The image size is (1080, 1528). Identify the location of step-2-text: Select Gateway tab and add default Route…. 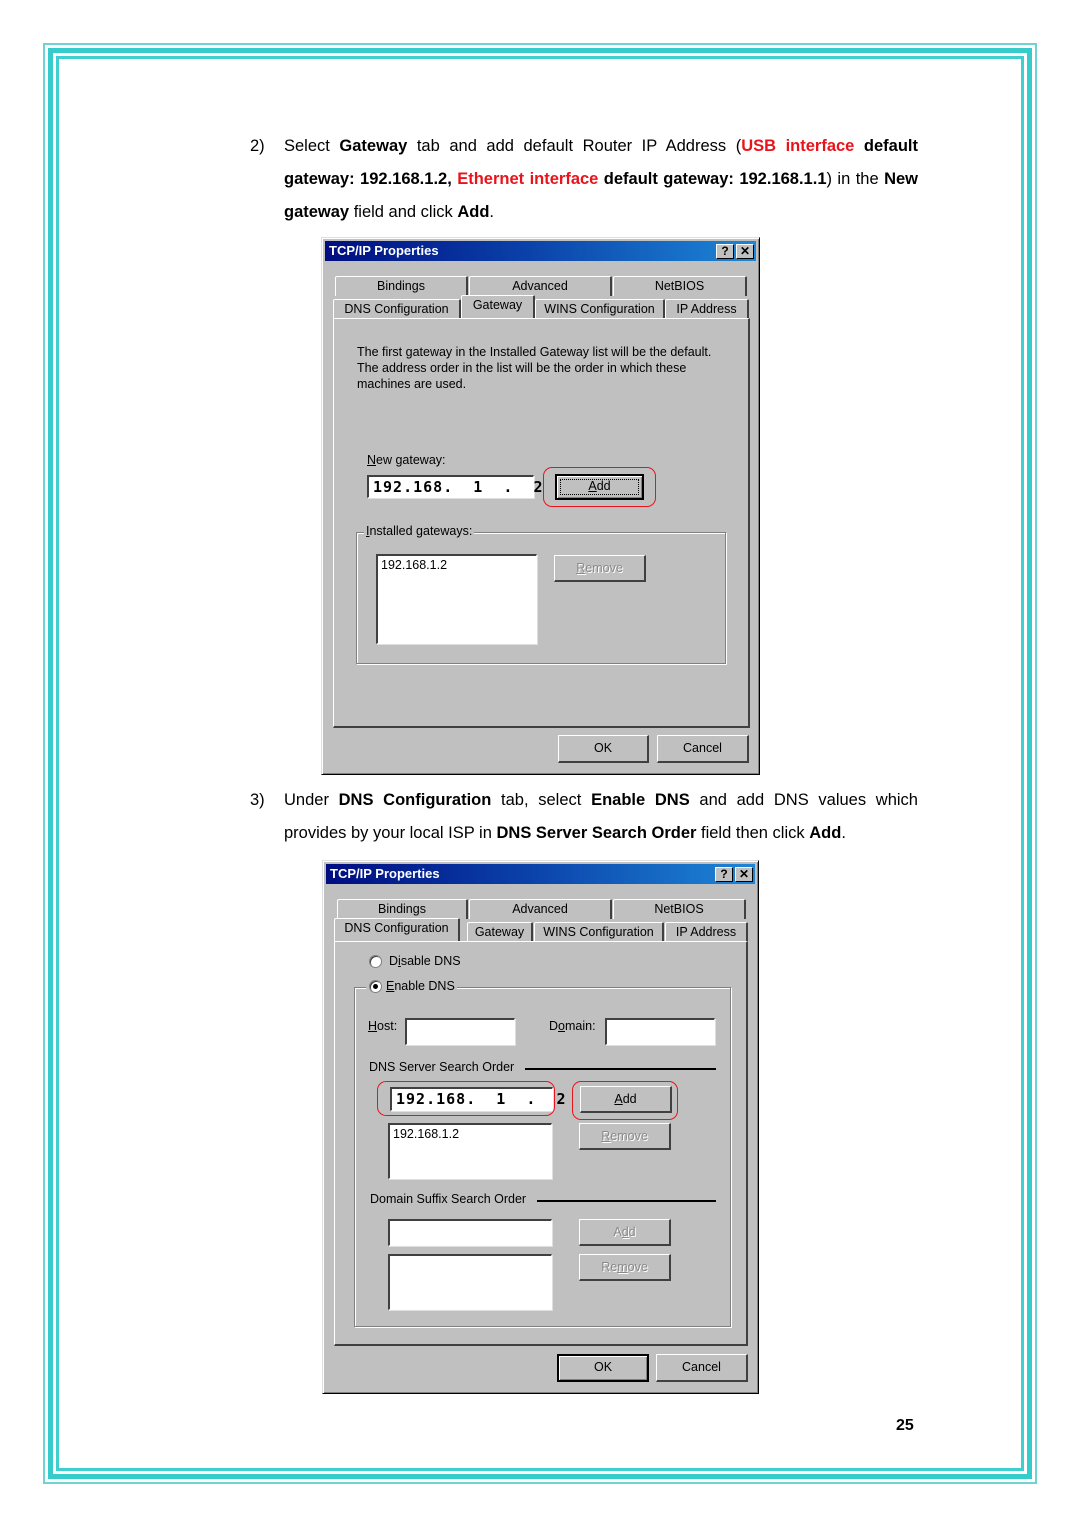
(601, 179).